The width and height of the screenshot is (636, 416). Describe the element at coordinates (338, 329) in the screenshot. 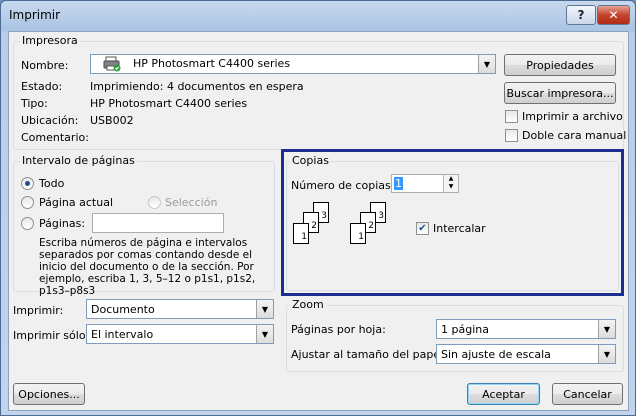

I see `pages-per-sheet-label: Páginas por hoja:` at that location.